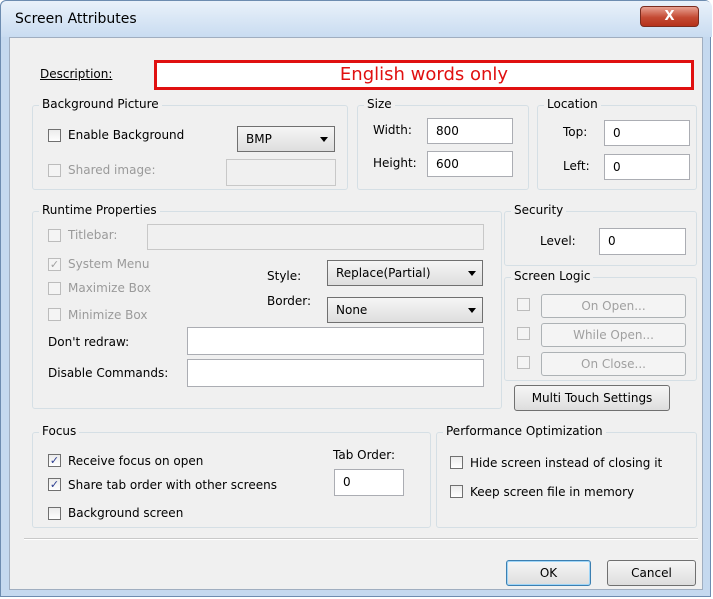  Describe the element at coordinates (395, 163) in the screenshot. I see `height-label: Height:` at that location.